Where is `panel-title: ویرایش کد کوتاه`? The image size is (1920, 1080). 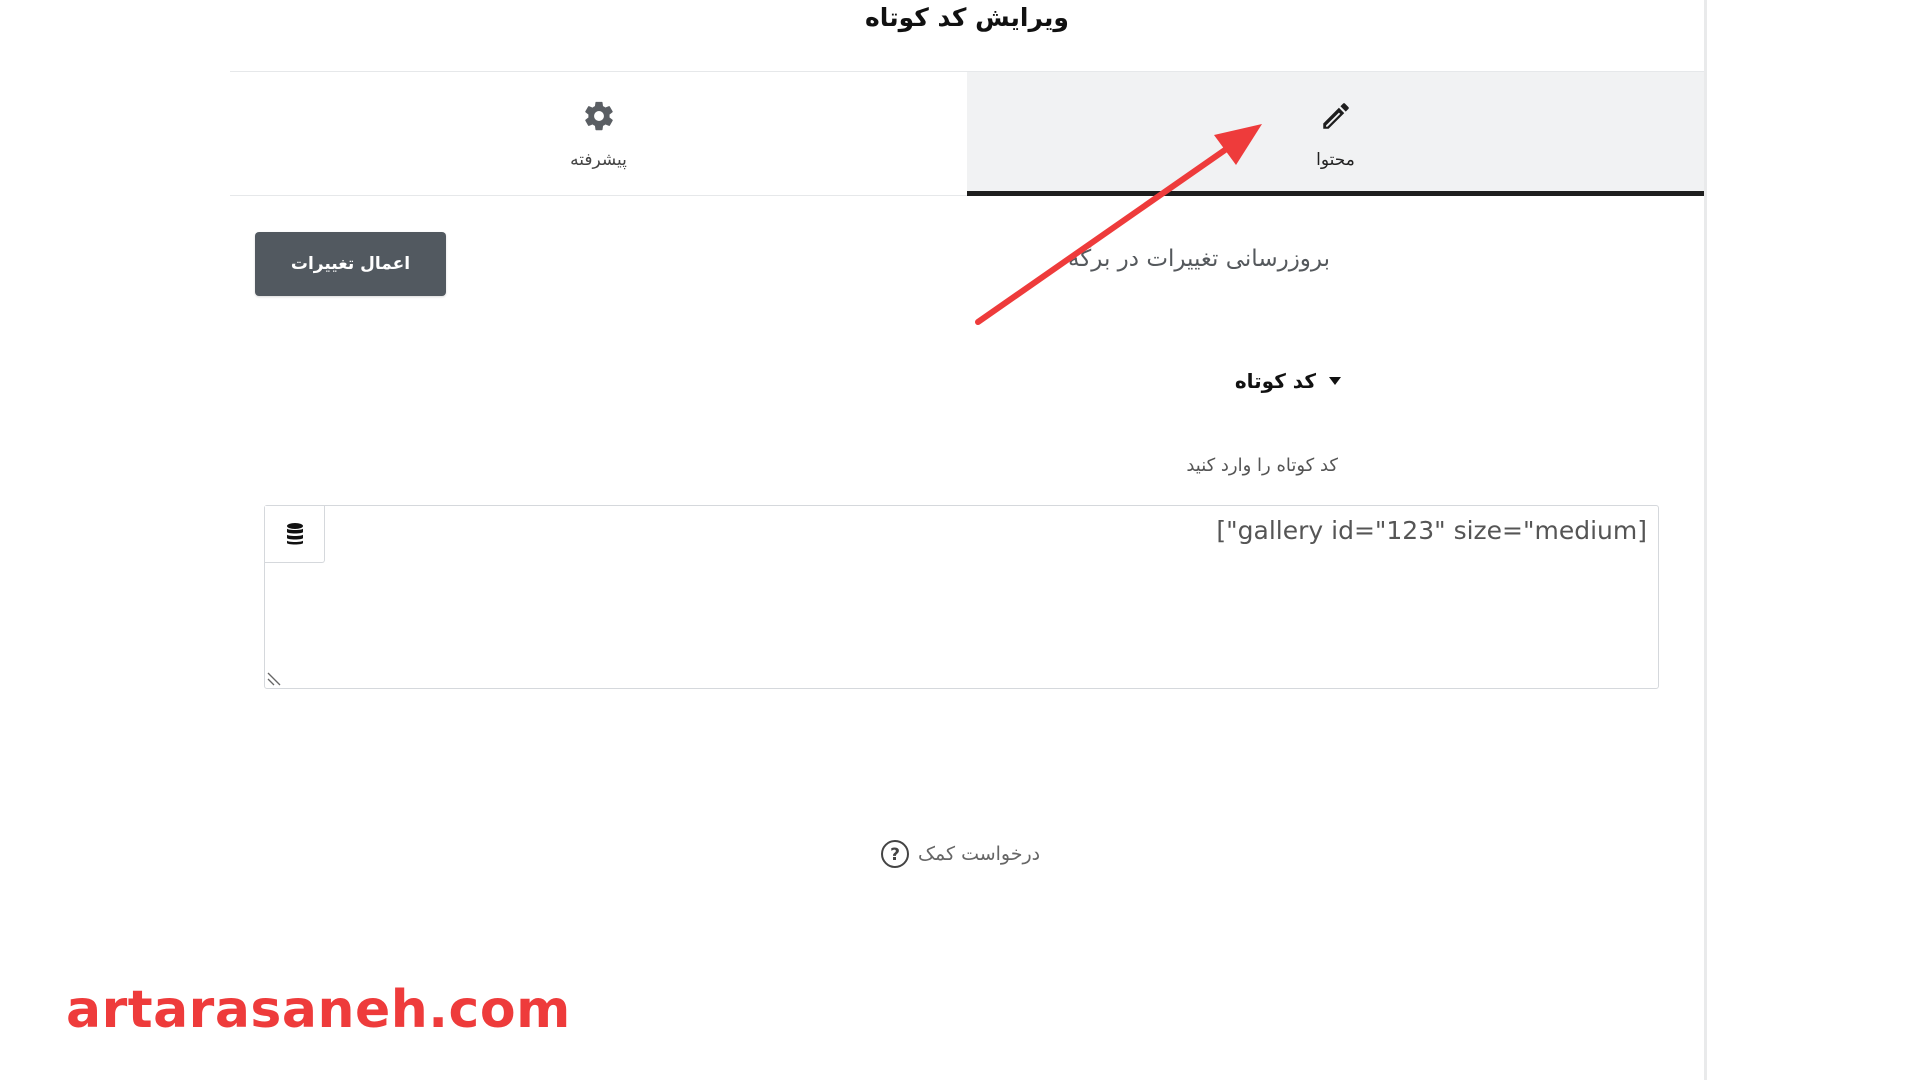
panel-title: ویرایش کد کوتاه is located at coordinates (967, 17).